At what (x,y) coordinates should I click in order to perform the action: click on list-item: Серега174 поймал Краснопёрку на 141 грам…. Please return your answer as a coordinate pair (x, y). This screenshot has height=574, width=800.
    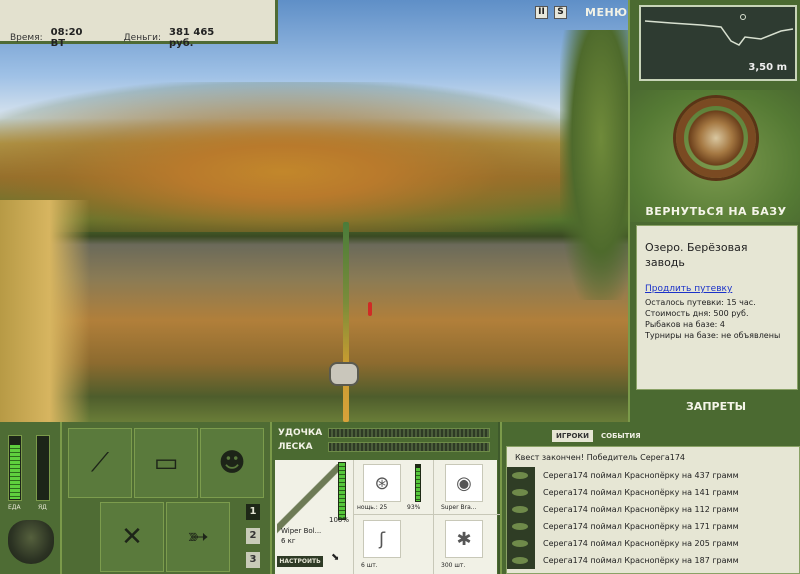
    Looking at the image, I should click on (653, 492).